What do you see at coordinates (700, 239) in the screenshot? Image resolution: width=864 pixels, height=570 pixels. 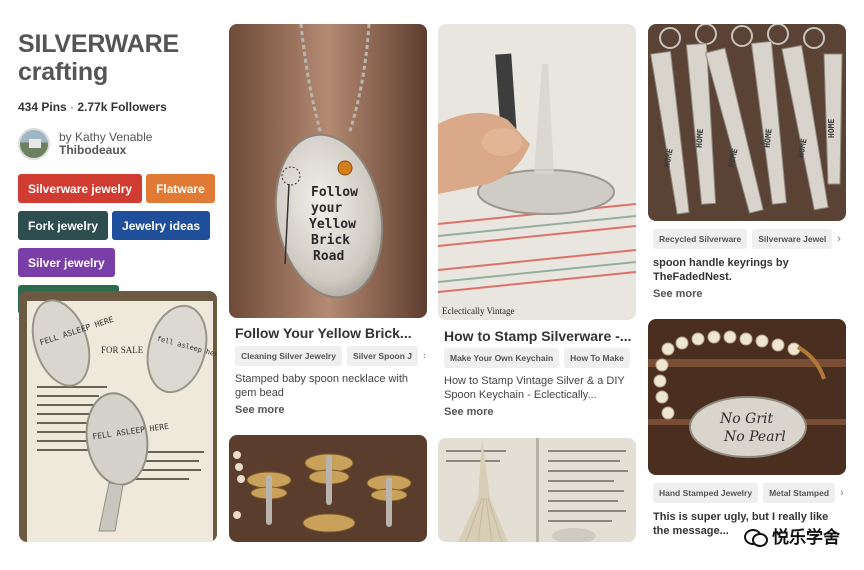 I see `tag-recycled-silverware: Recycled Silverware` at bounding box center [700, 239].